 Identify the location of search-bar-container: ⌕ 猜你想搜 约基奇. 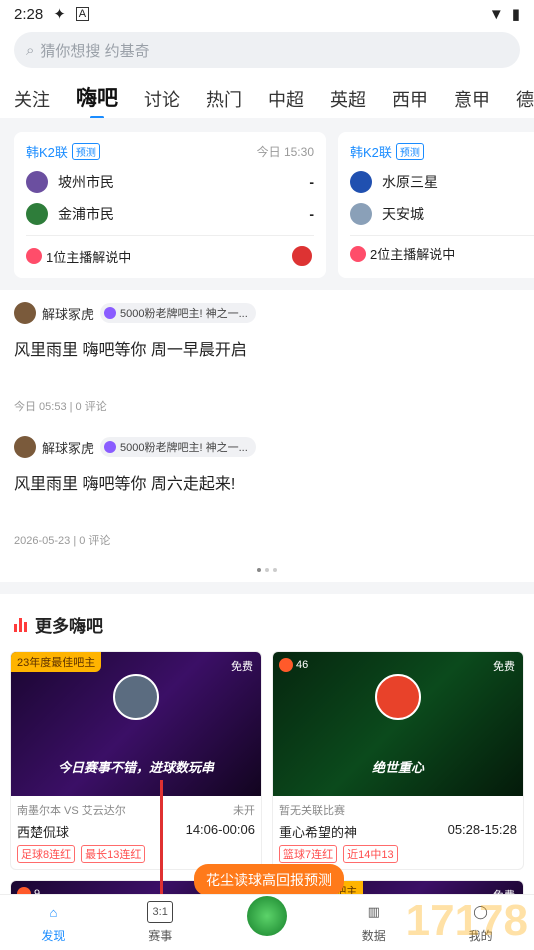
(267, 52).